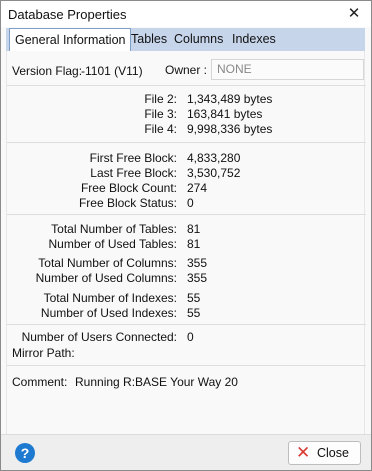 Image resolution: width=372 pixels, height=471 pixels. Describe the element at coordinates (47, 71) in the screenshot. I see `version-flag-label: Version Flag:` at that location.